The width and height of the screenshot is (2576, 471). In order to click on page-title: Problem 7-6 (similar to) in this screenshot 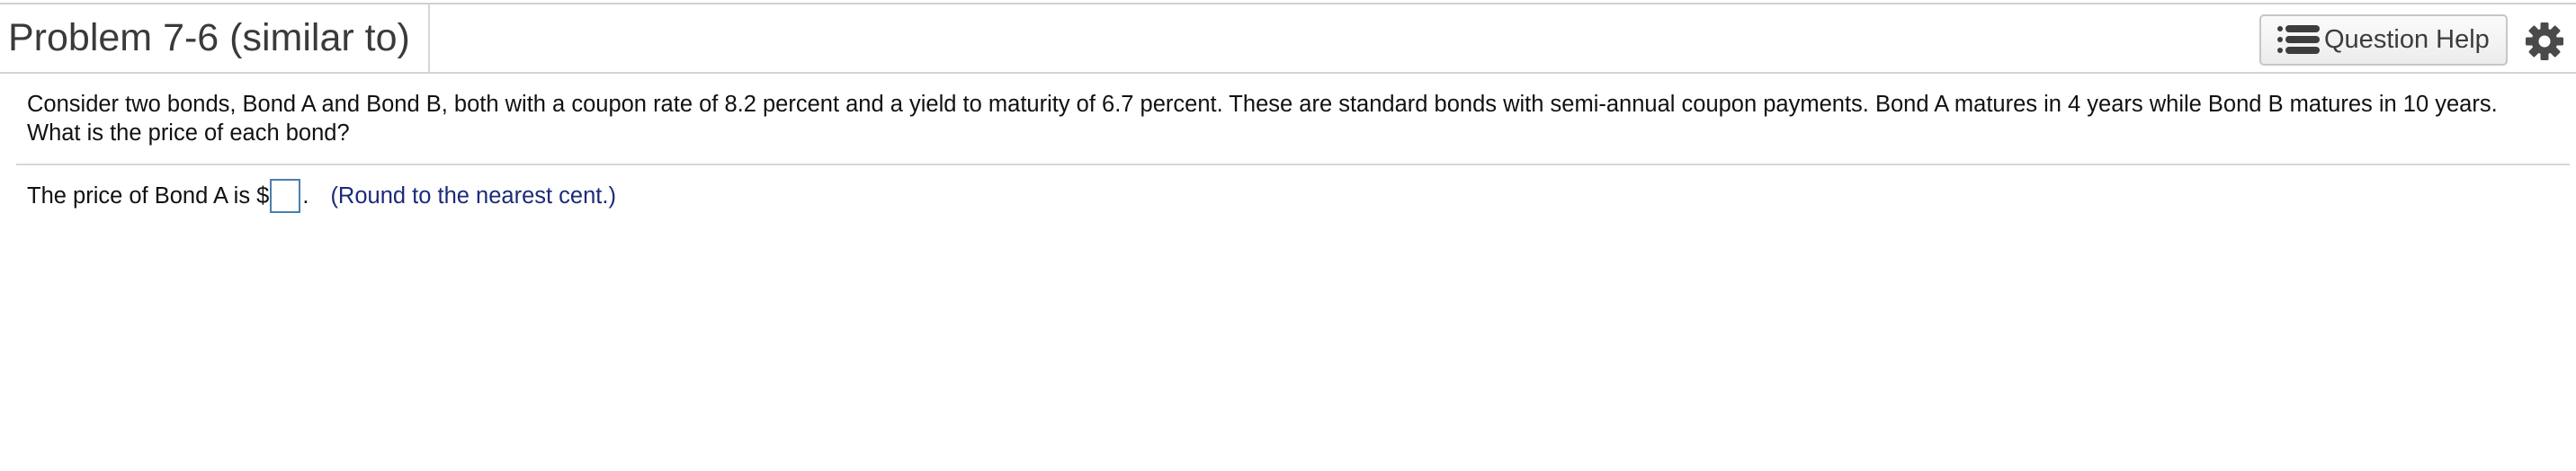, I will do `click(209, 37)`.